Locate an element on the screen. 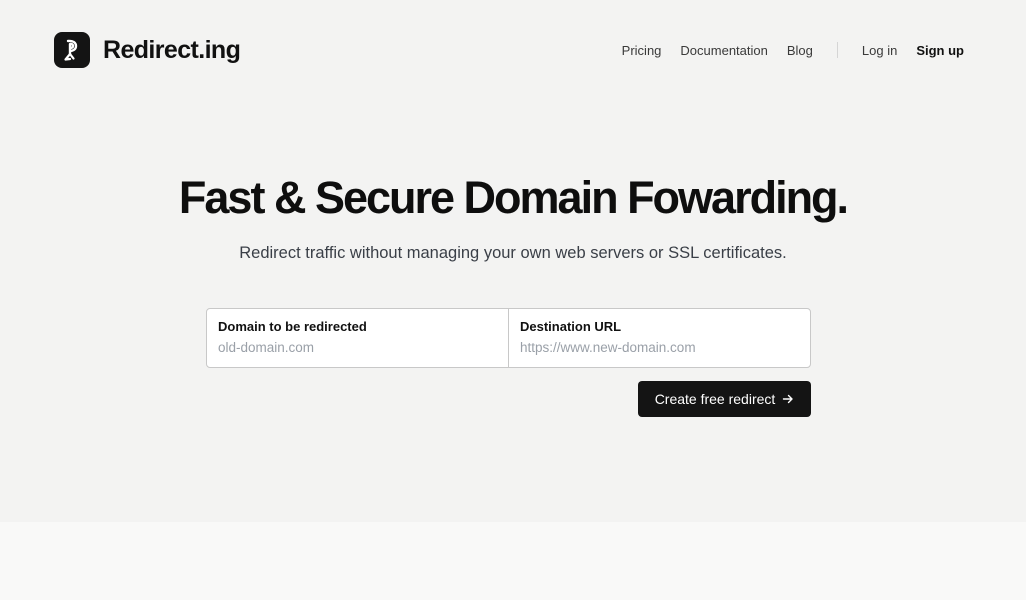 The height and width of the screenshot is (600, 1026). nav-divider is located at coordinates (837, 50).